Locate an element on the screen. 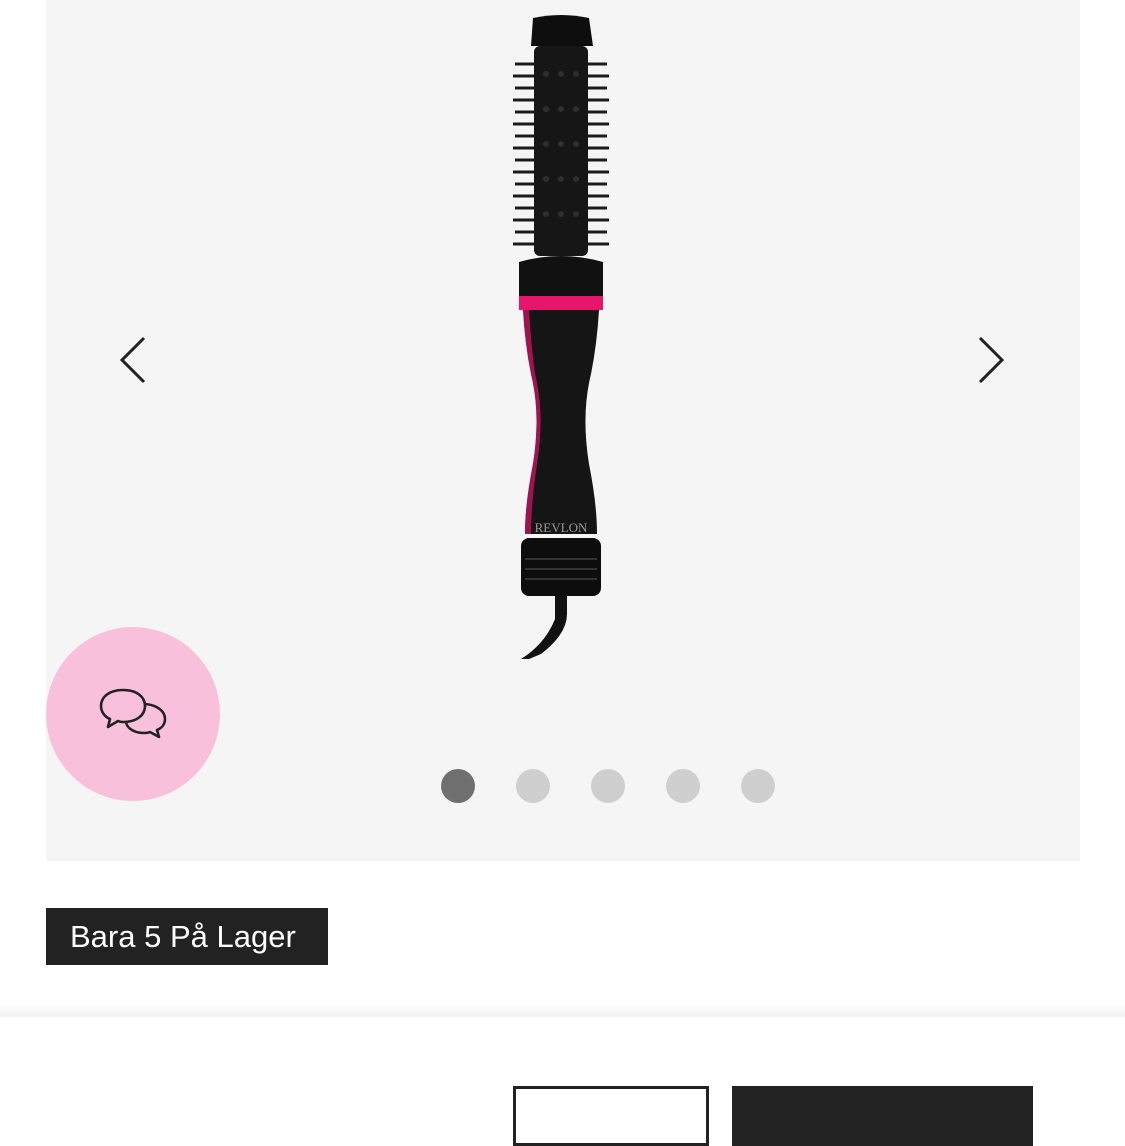 This screenshot has height=1146, width=1125. chevron-right-icon is located at coordinates (991, 360).